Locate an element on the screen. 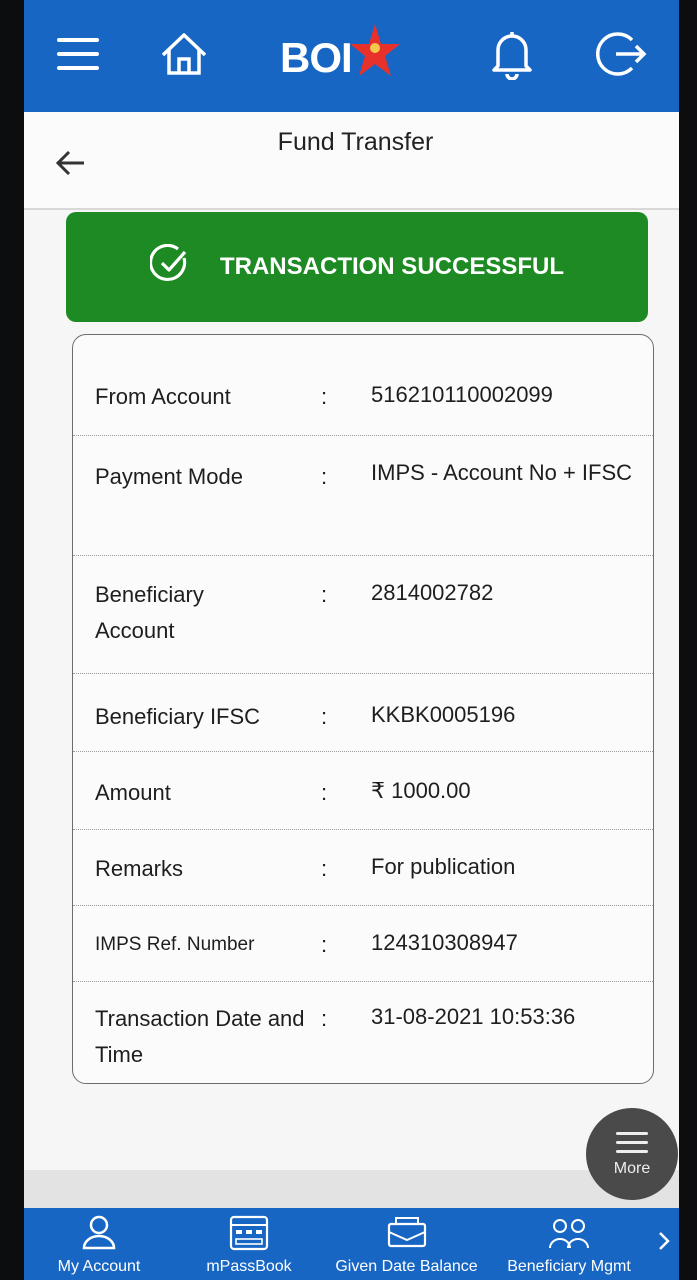 The height and width of the screenshot is (1280, 697). detail-label: Beneficiary IFSC is located at coordinates (178, 716).